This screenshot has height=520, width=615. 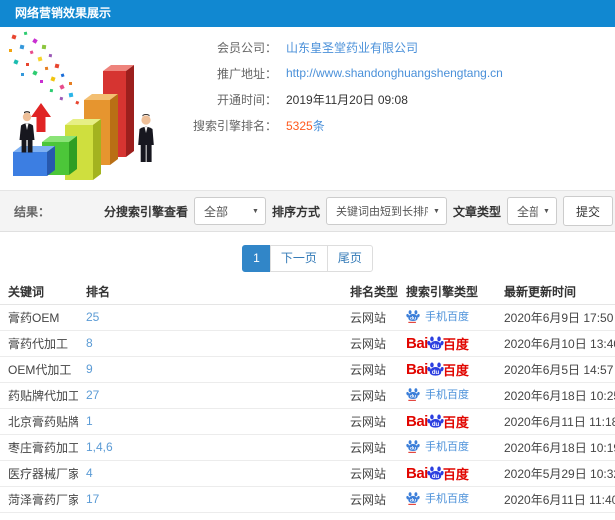 What do you see at coordinates (352, 47) in the screenshot?
I see `company-link: 山东皇圣堂药业有限公司` at bounding box center [352, 47].